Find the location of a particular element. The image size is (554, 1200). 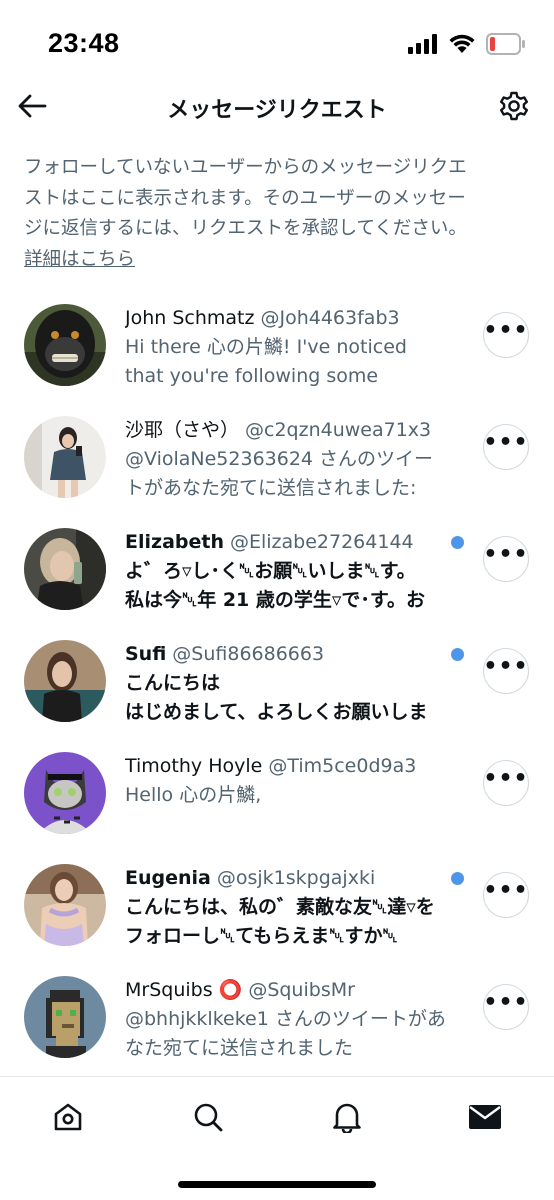

handle: @osjk1skpgajxki is located at coordinates (296, 878).